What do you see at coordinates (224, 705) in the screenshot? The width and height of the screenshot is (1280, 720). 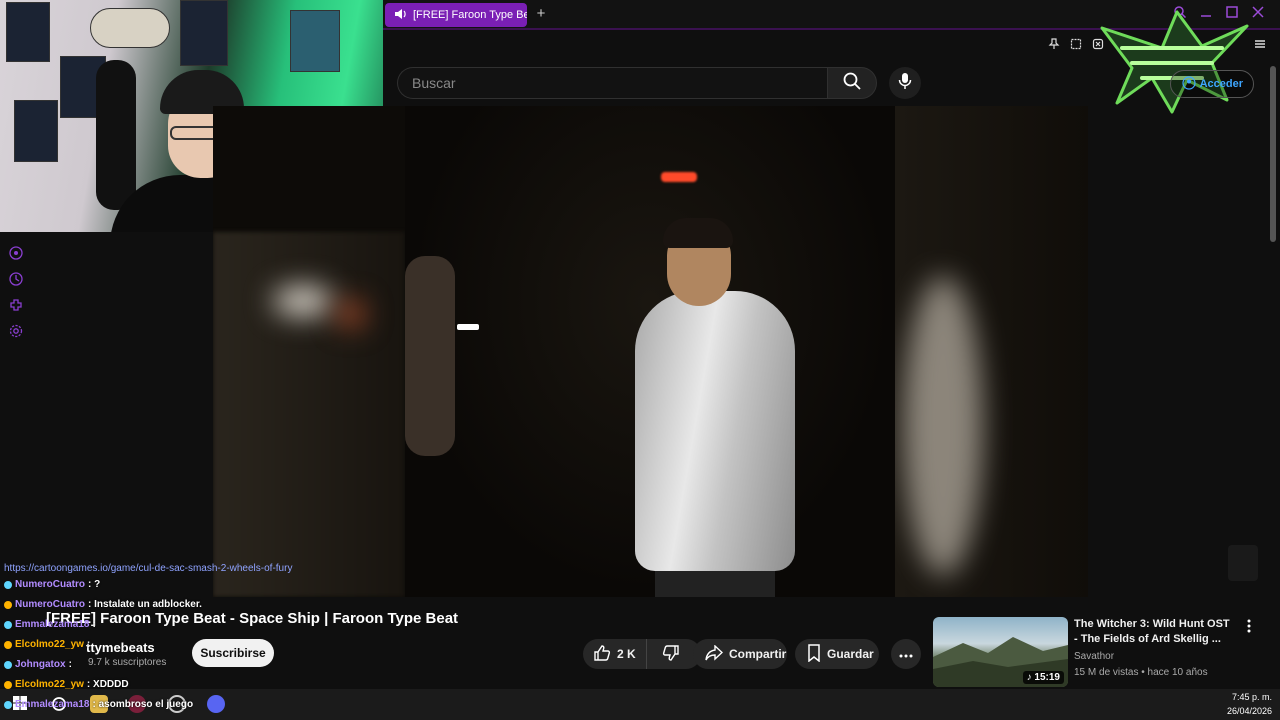 I see `chat-message: Emmalezama18: asombroso el juego` at bounding box center [224, 705].